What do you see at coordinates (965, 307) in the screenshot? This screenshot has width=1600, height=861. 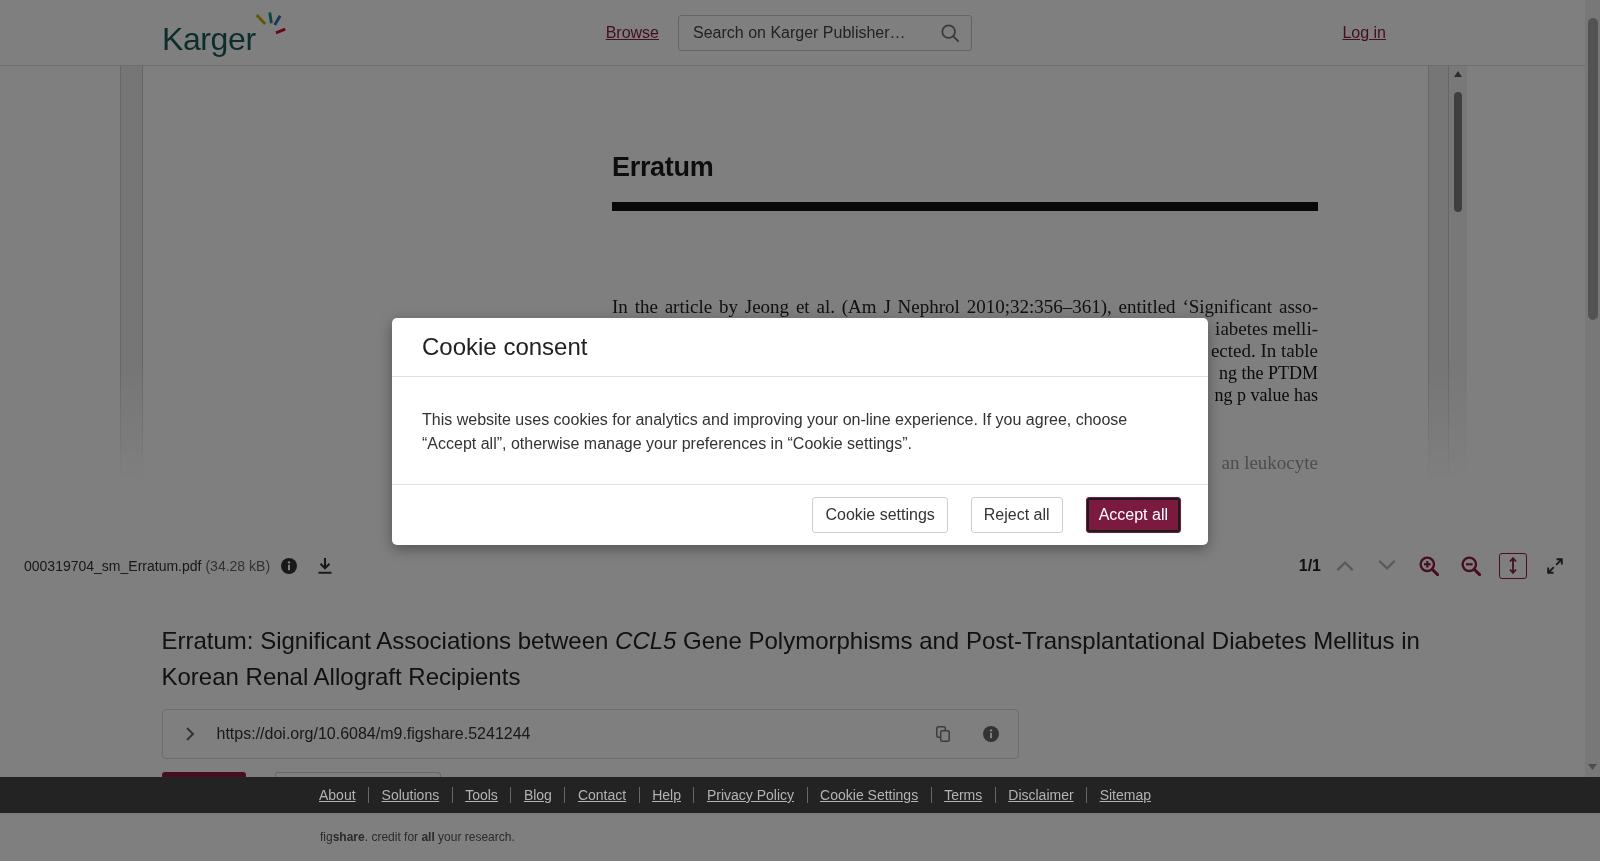 I see `pdf-text-line: In the article by Jeong et al. (Am J Nephrol 2010;32:356–361), entitled ‘Significant asso-` at bounding box center [965, 307].